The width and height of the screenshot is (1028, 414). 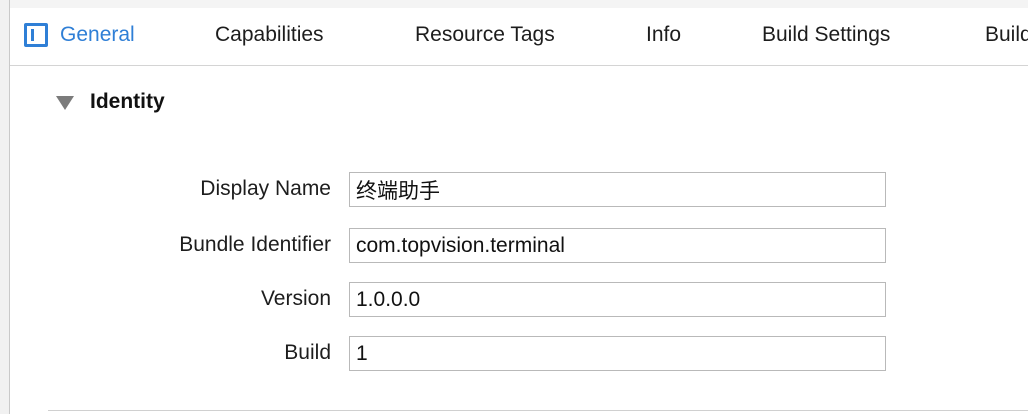 What do you see at coordinates (826, 35) in the screenshot?
I see `tab-build-settings: Build Settings` at bounding box center [826, 35].